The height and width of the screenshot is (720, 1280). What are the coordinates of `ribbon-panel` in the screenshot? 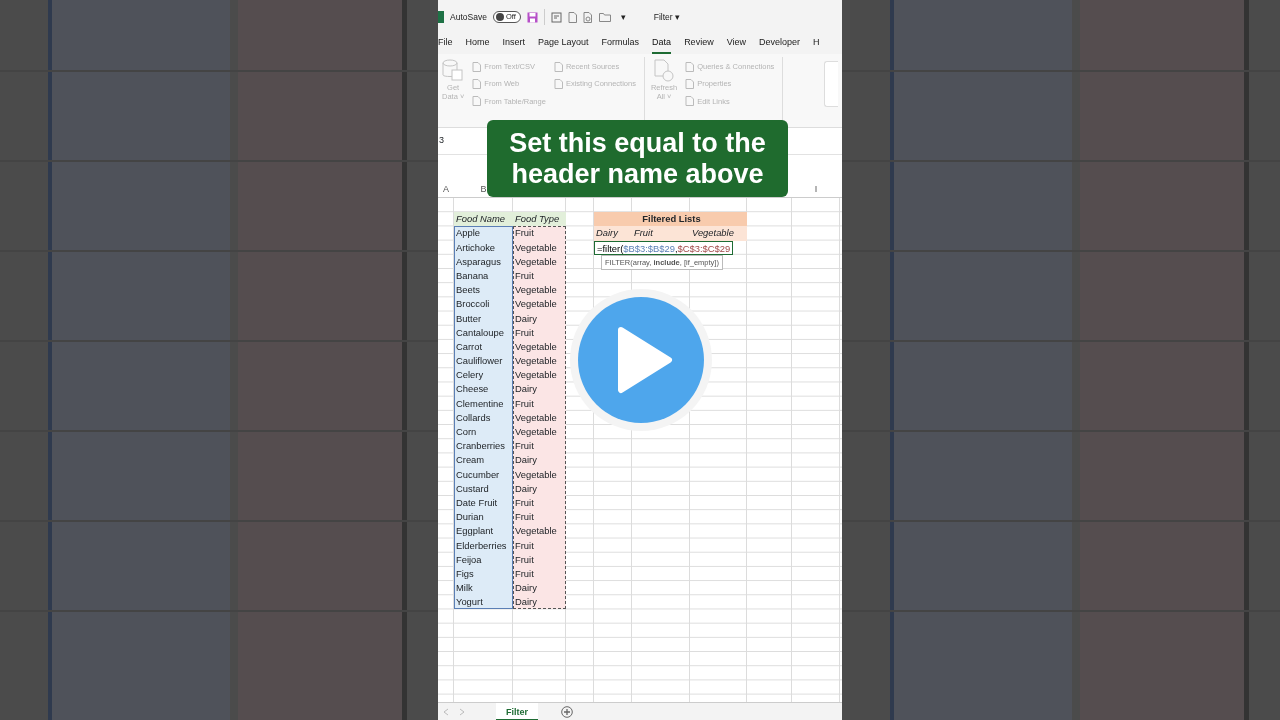 It's located at (831, 84).